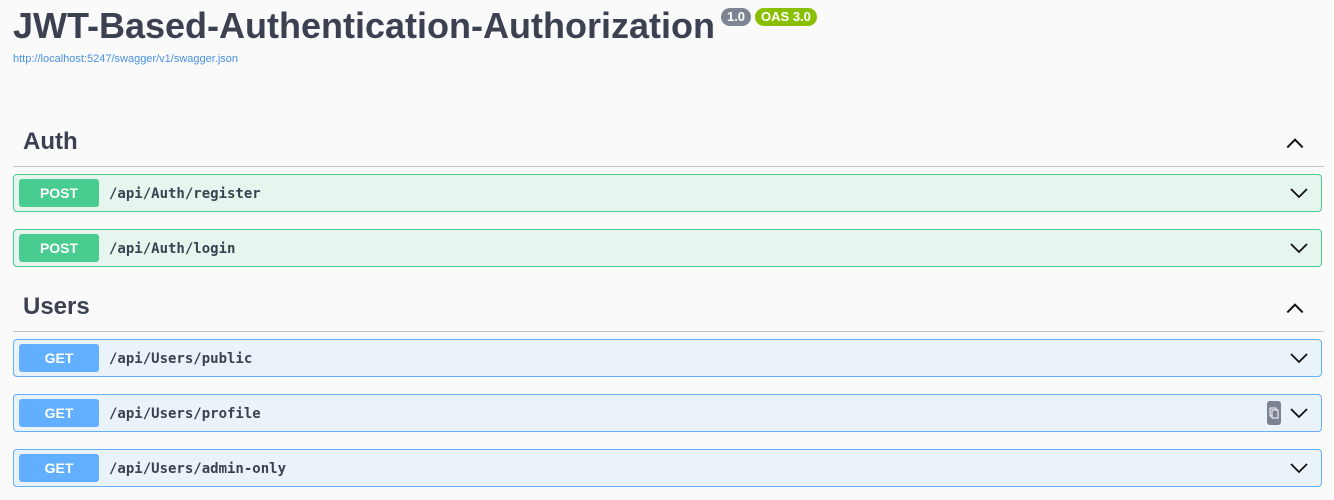  Describe the element at coordinates (185, 414) in the screenshot. I see `operation-path: /api/Users/profile` at that location.